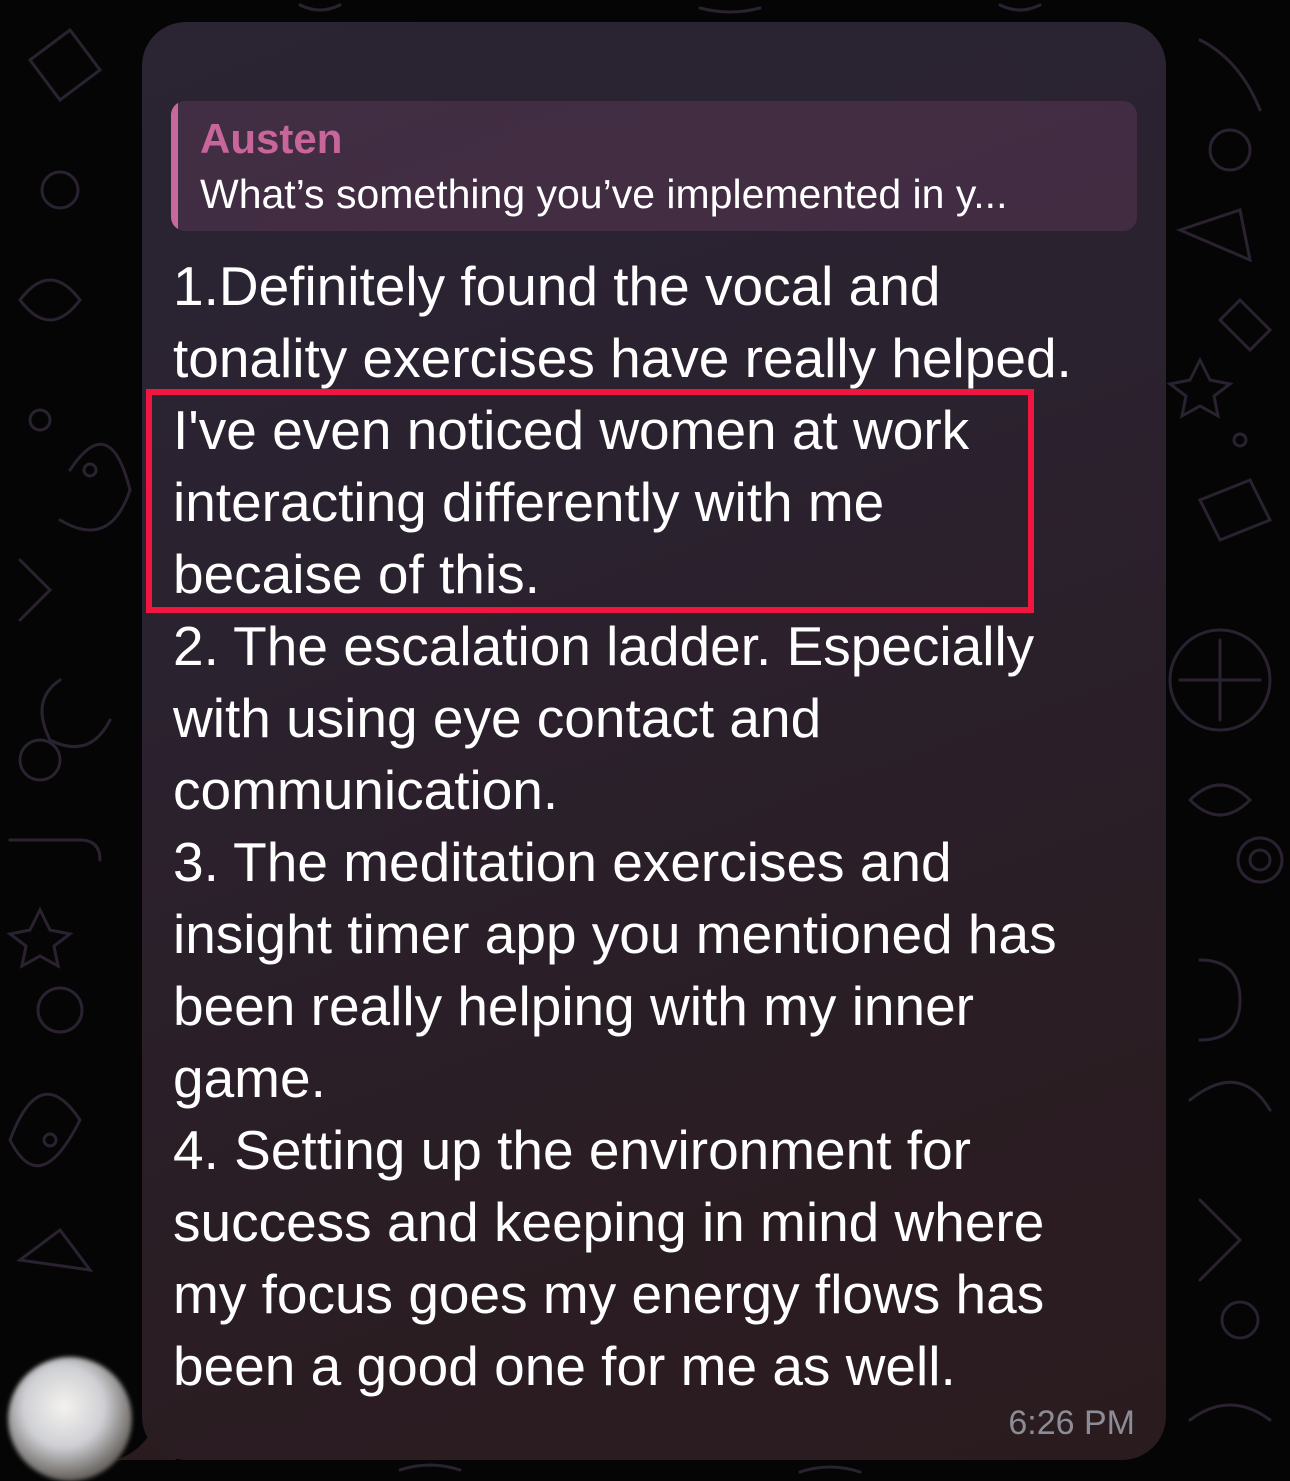  Describe the element at coordinates (271, 138) in the screenshot. I see `reply-author: Austen` at that location.